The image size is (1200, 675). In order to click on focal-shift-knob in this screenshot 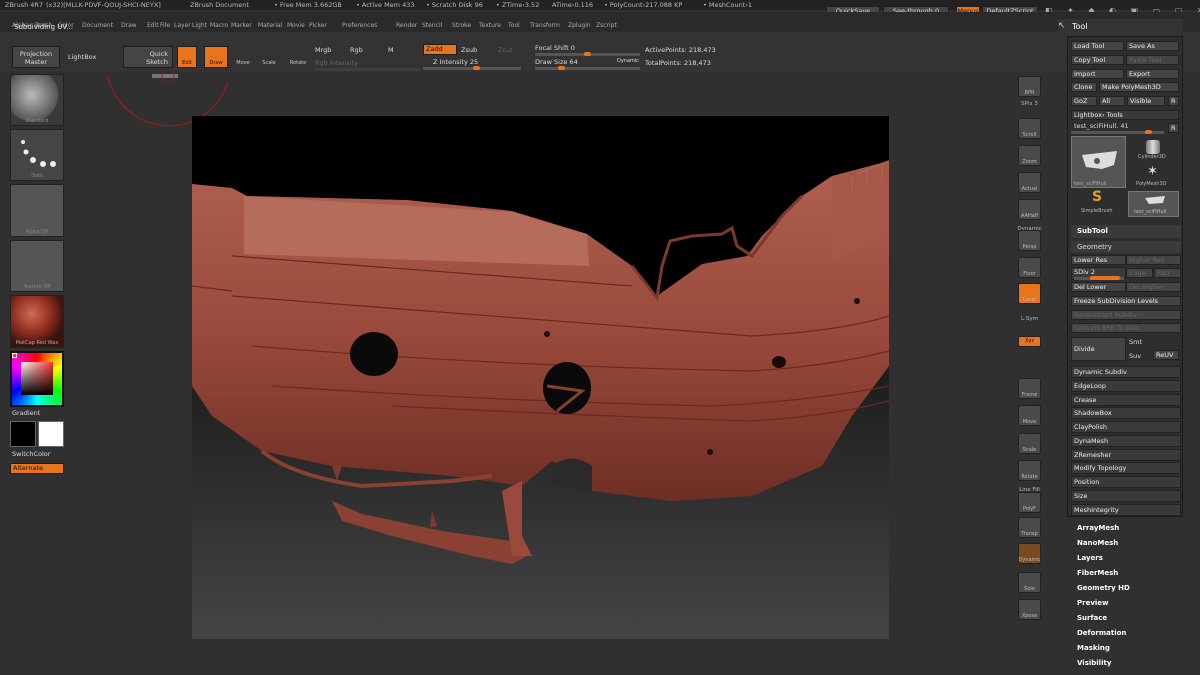, I will do `click(587, 54)`.